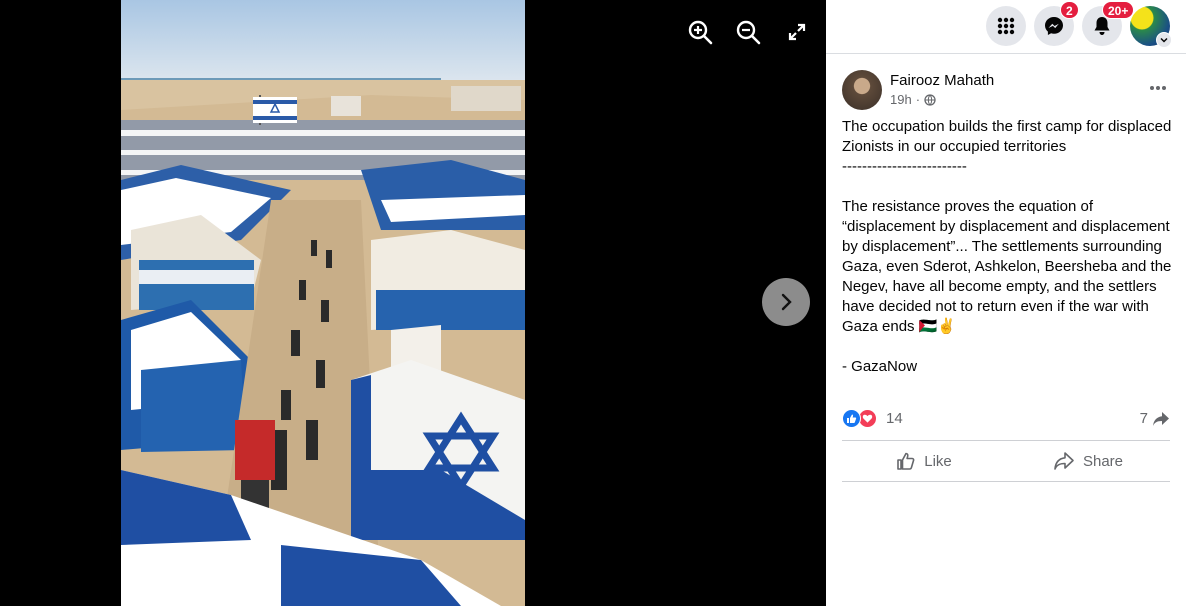  I want to click on grid-menu-icon, so click(1006, 26).